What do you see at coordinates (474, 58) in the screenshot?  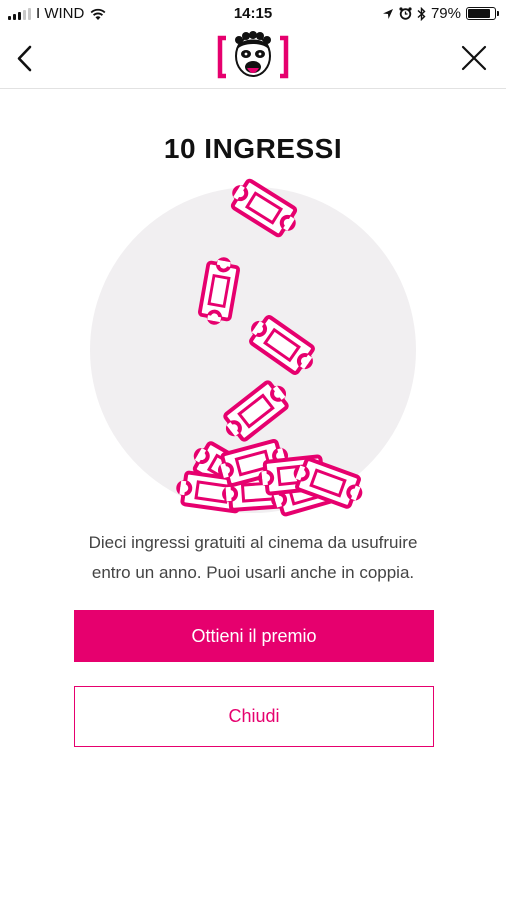 I see `close-icon` at bounding box center [474, 58].